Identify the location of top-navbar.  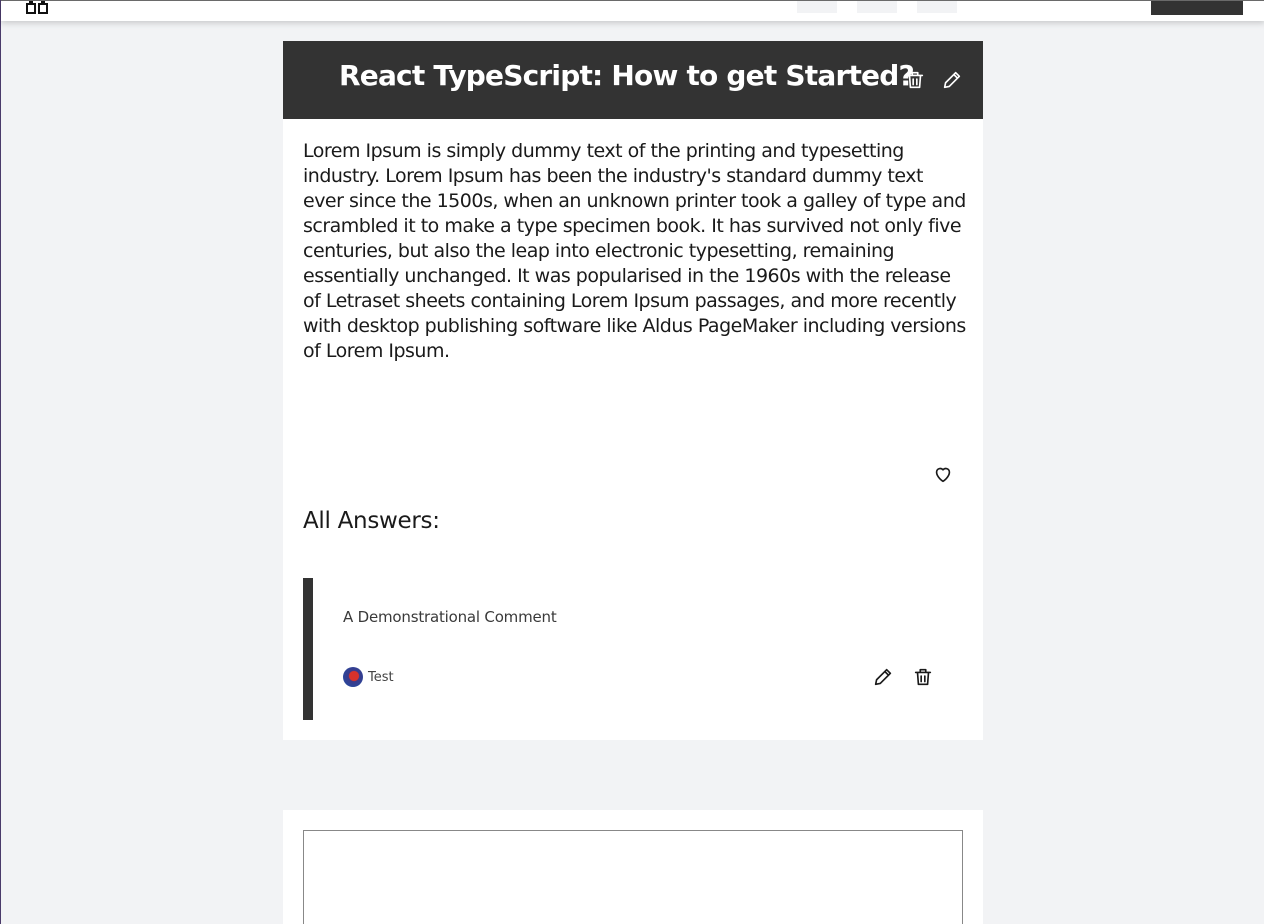
(632, 10).